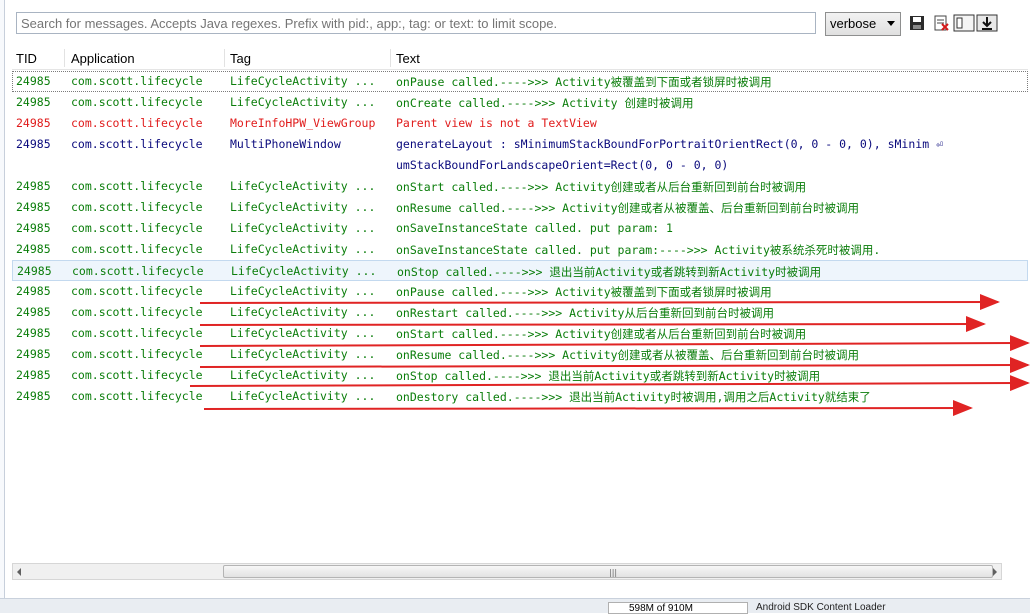 The width and height of the screenshot is (1030, 614). Describe the element at coordinates (19, 572) in the screenshot. I see `scroll-left-icon` at that location.